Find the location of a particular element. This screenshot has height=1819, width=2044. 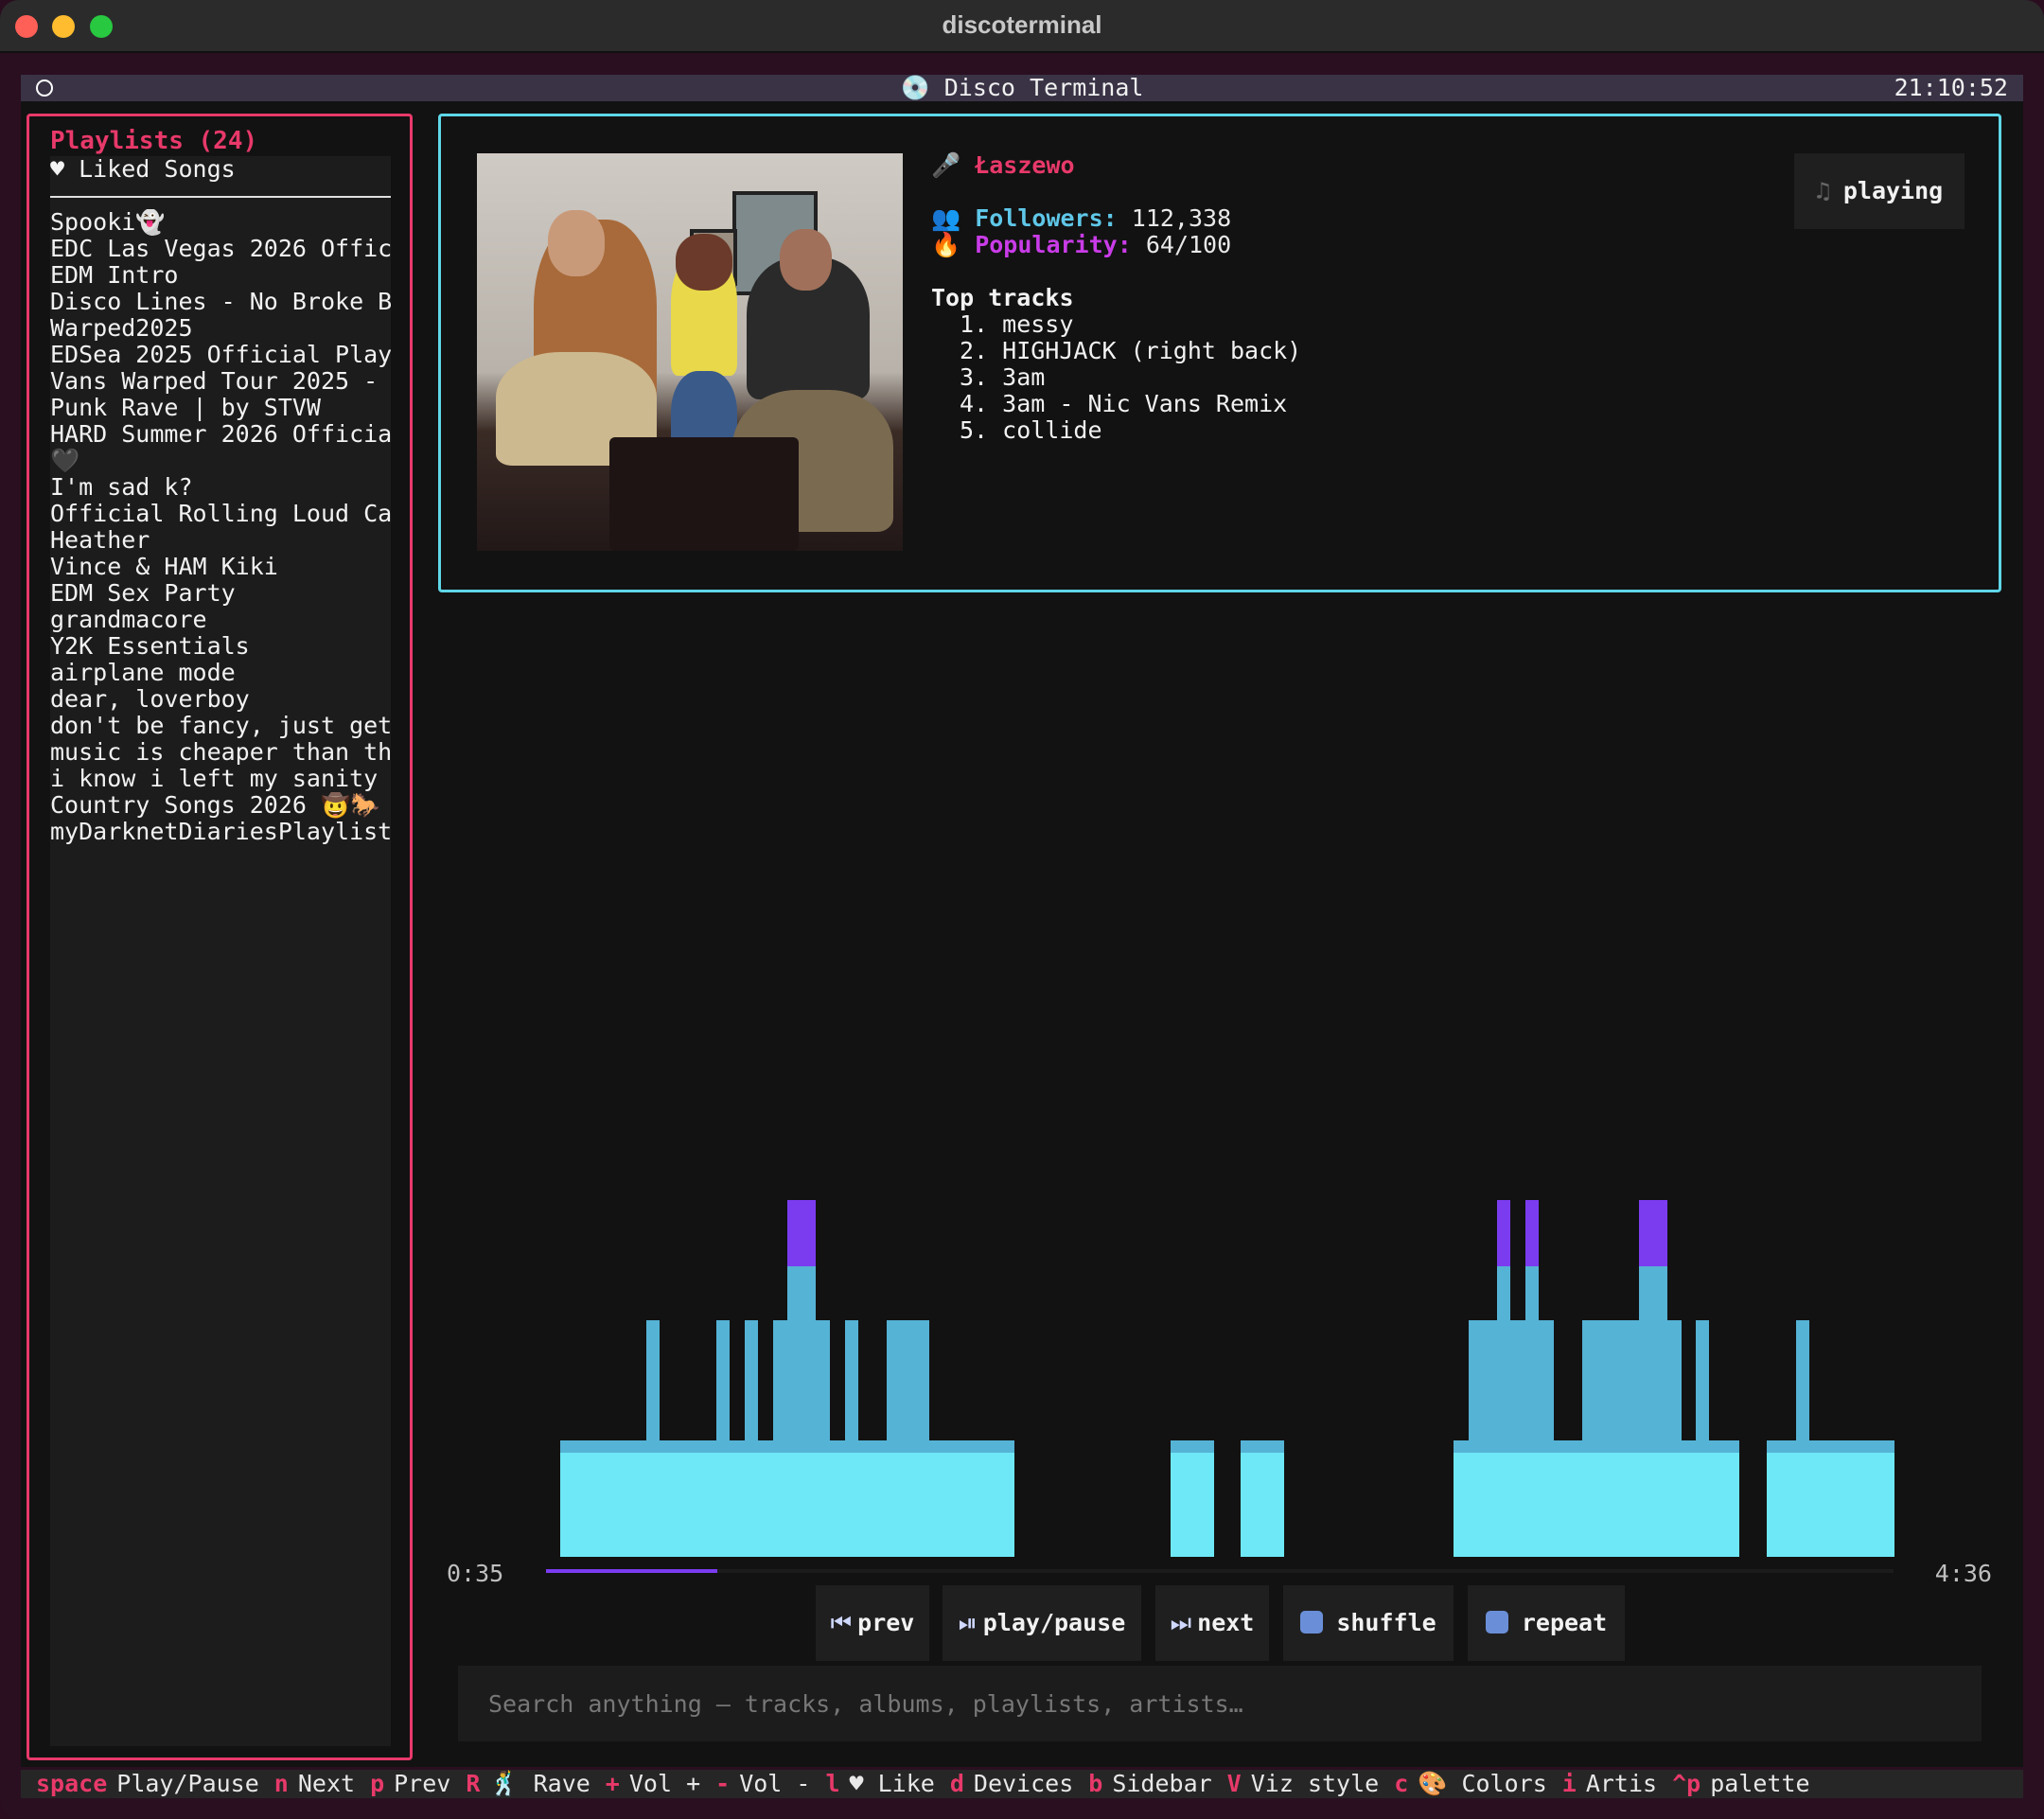

playlist-item: Official Rolling Loud Ca is located at coordinates (220, 514).